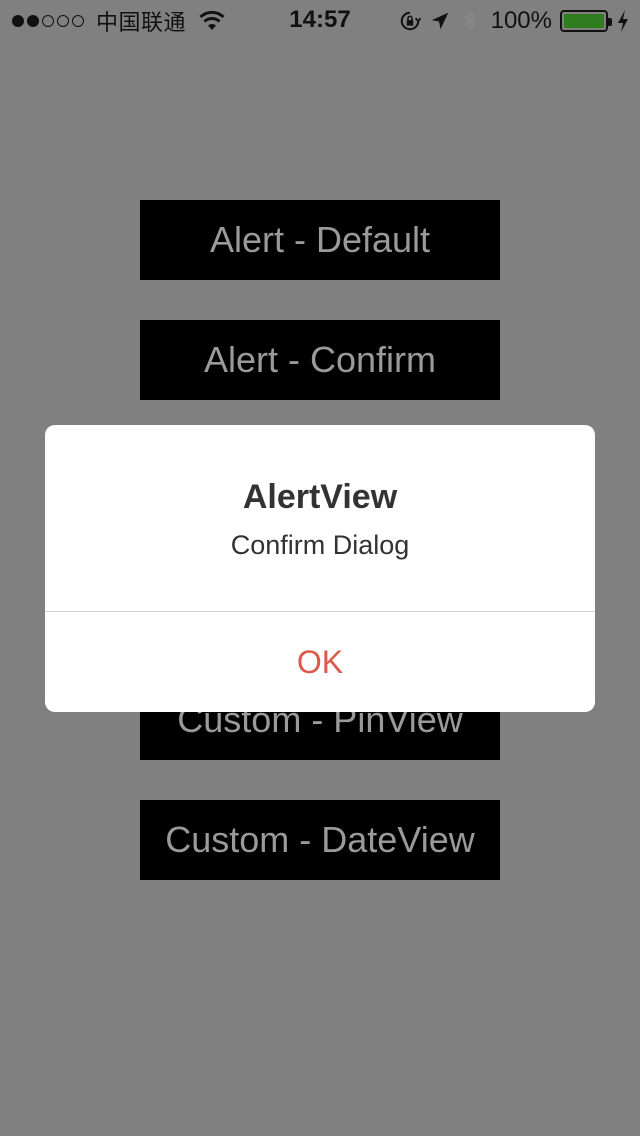 The height and width of the screenshot is (1136, 640). Describe the element at coordinates (623, 21) in the screenshot. I see `charging-icon` at that location.